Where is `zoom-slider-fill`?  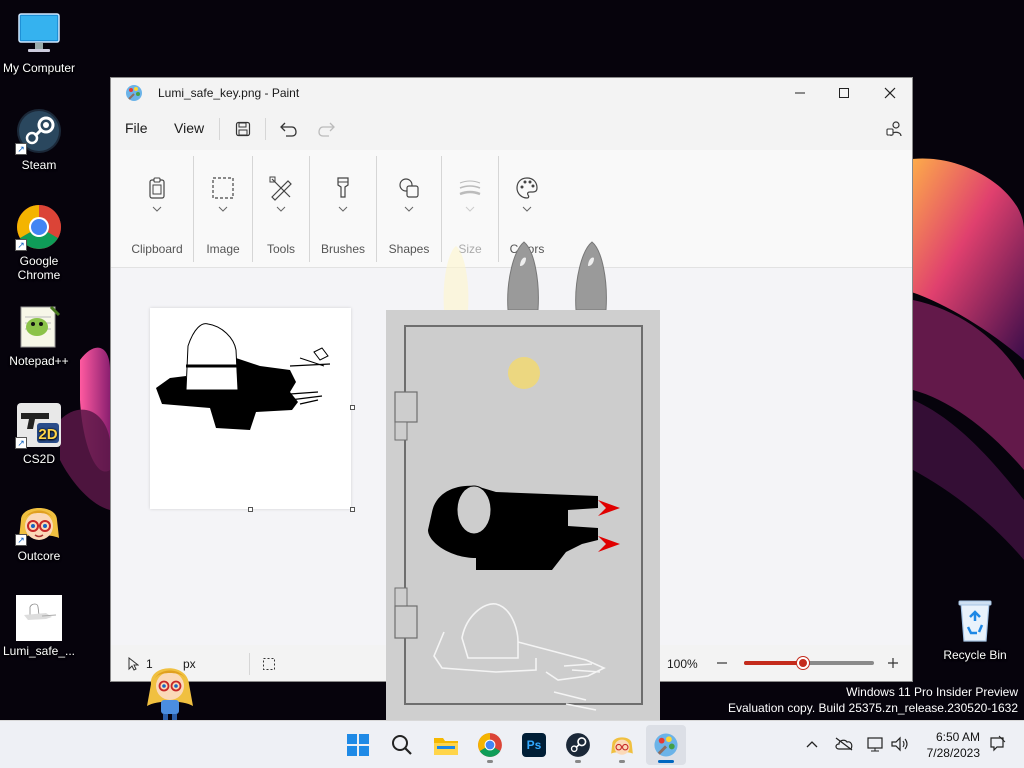
zoom-slider-fill is located at coordinates (773, 663).